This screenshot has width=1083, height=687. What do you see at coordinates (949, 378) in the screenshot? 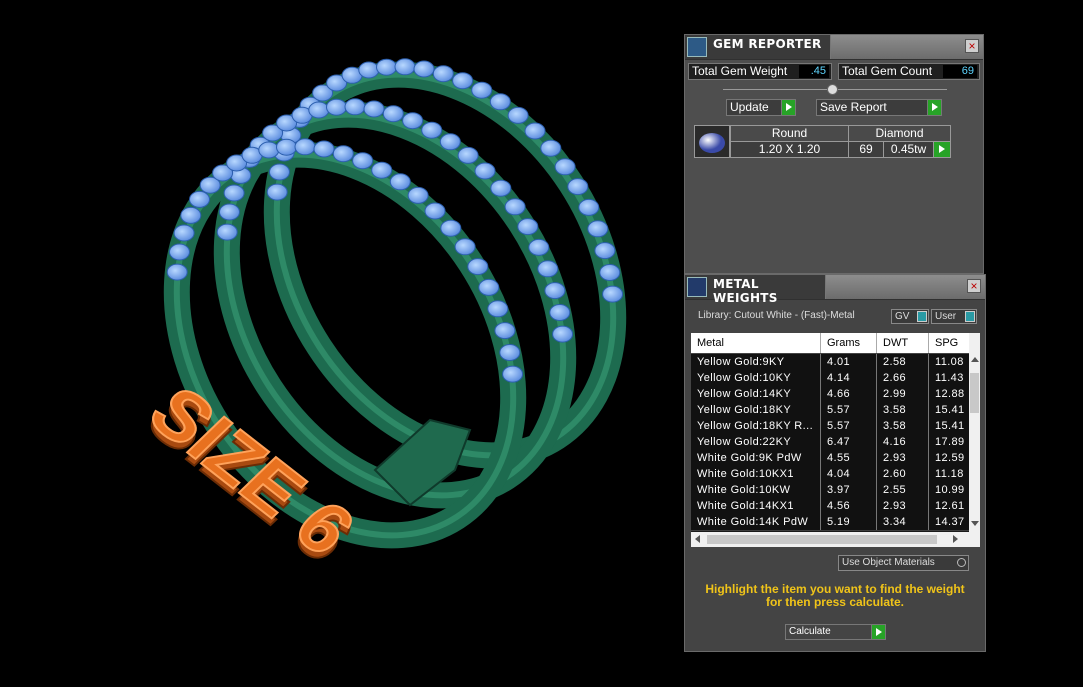
I see `metal-spg: 11.43` at bounding box center [949, 378].